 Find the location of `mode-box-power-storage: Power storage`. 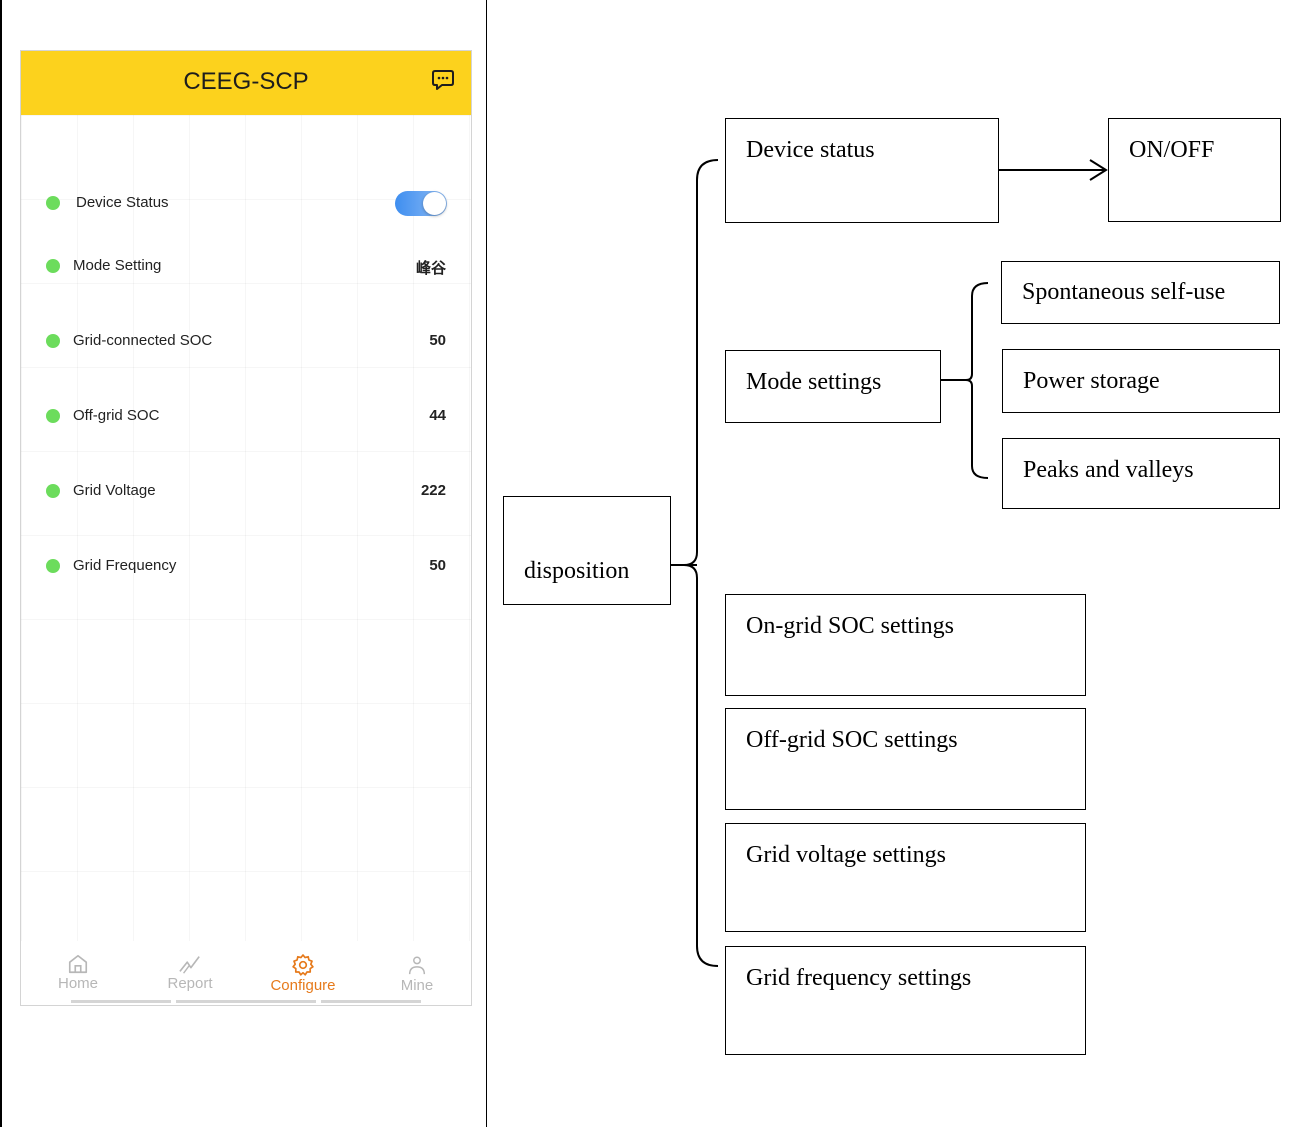

mode-box-power-storage: Power storage is located at coordinates (1141, 381).